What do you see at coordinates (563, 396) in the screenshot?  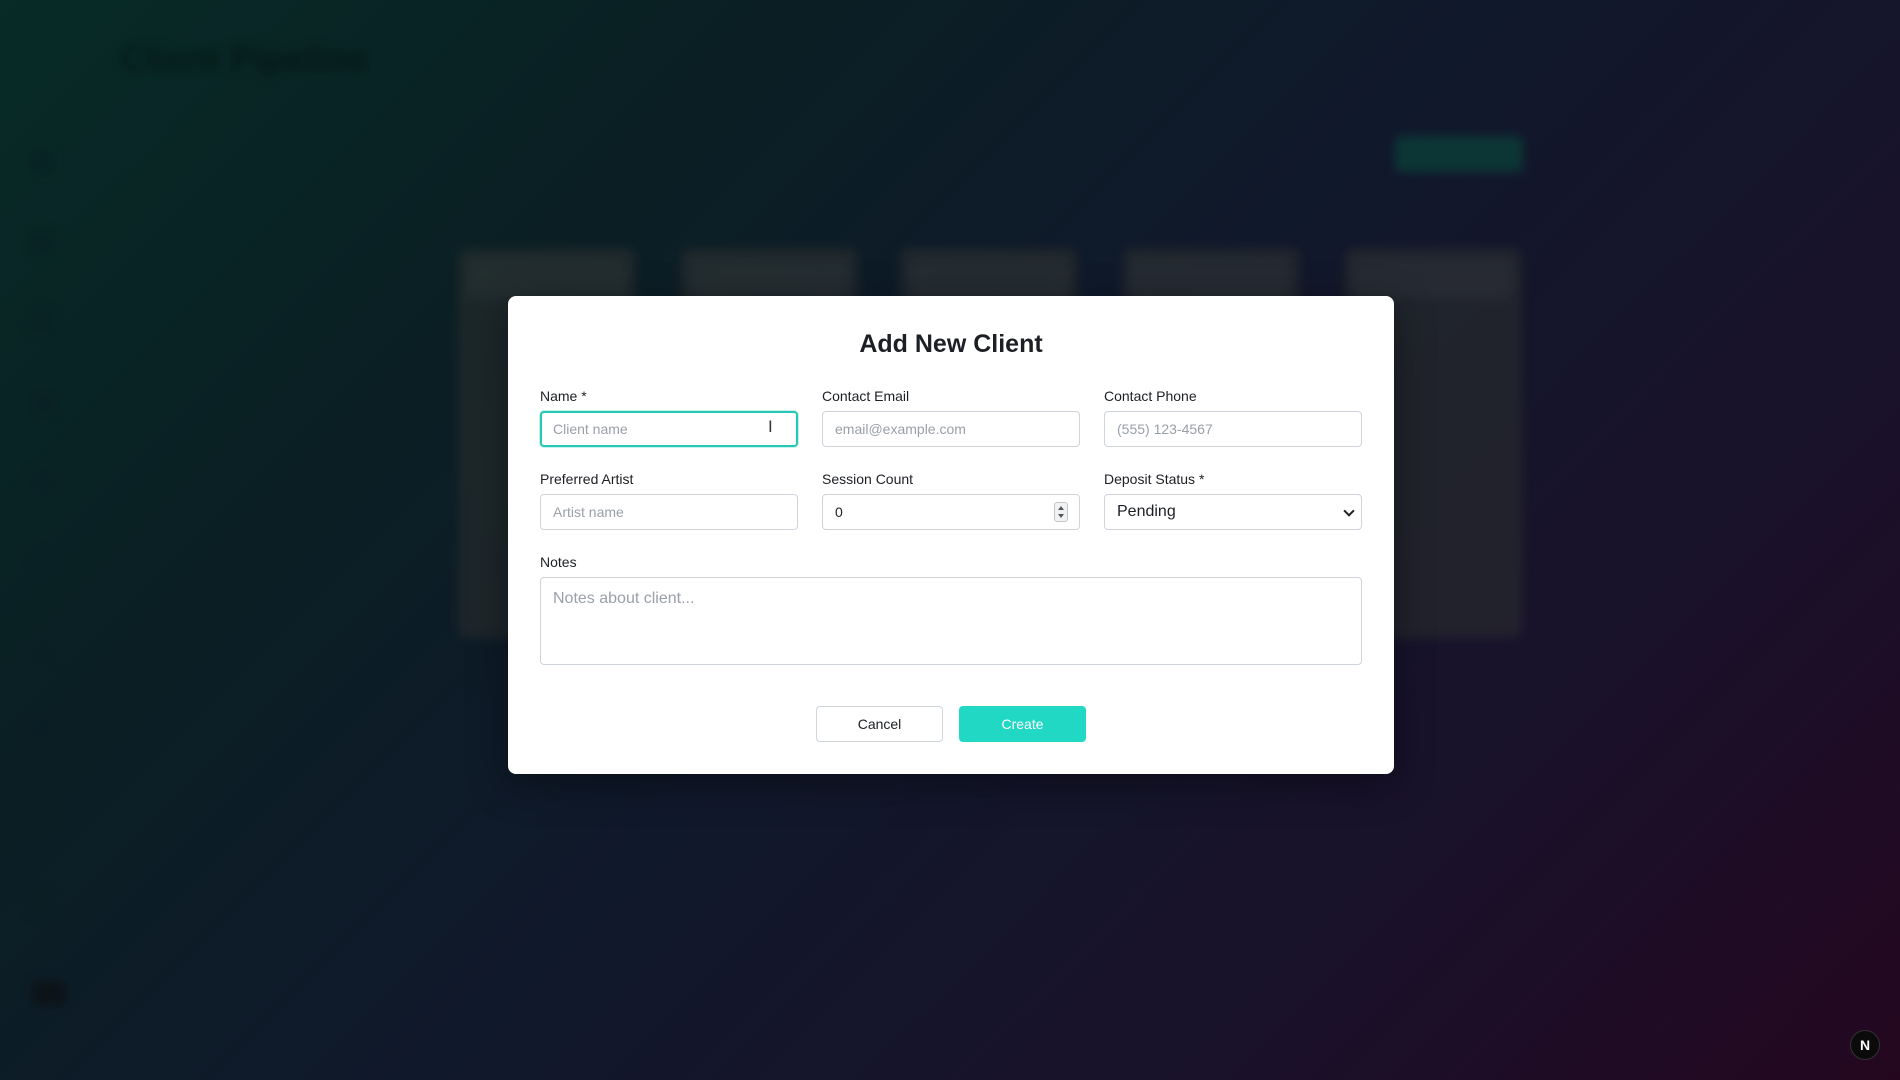 I see `name-label: Name *` at bounding box center [563, 396].